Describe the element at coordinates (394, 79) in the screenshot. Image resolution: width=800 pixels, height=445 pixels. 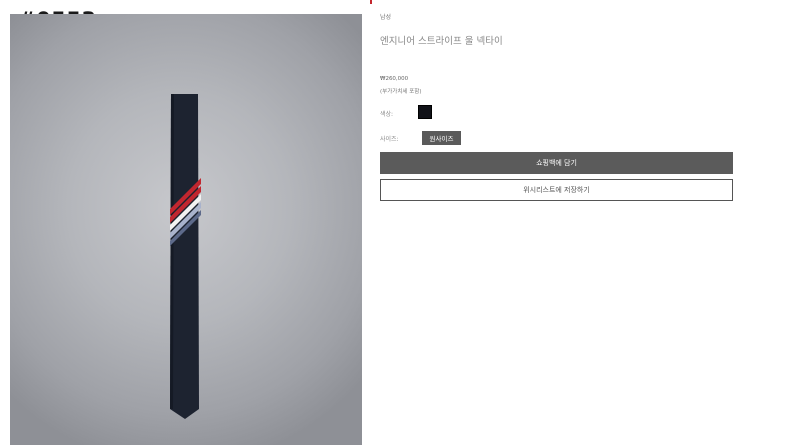
I see `product-price: ₩260,000` at that location.